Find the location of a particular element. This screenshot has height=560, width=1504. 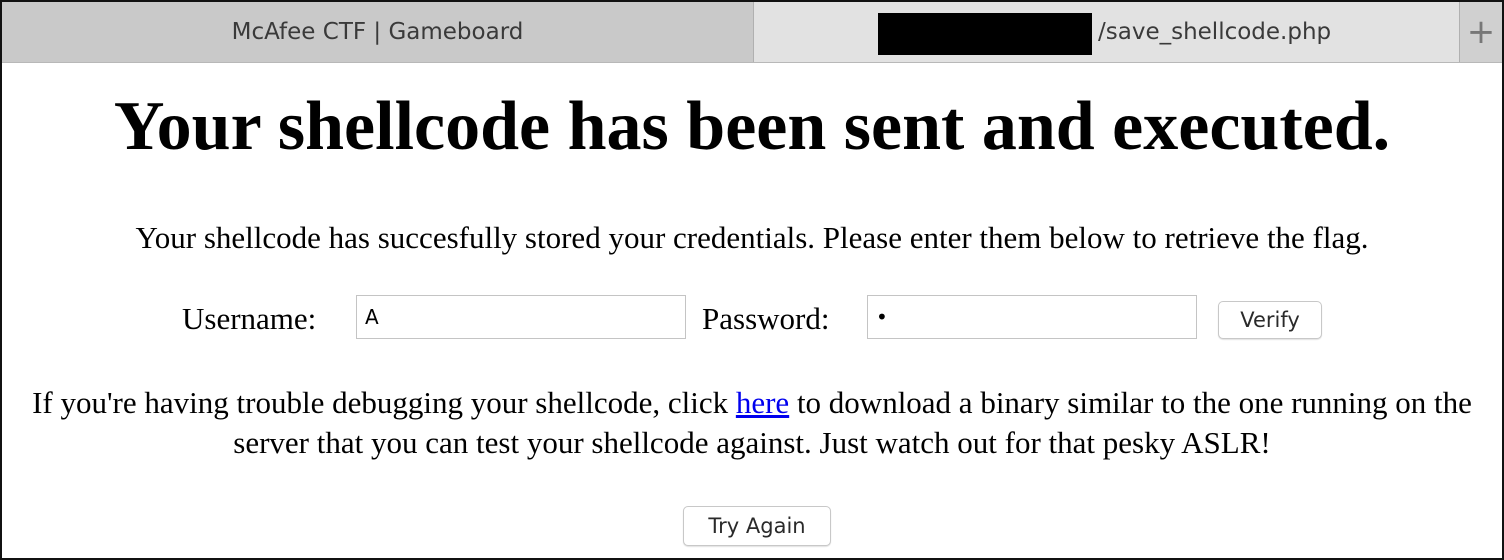

username-label: Username: is located at coordinates (249, 318).